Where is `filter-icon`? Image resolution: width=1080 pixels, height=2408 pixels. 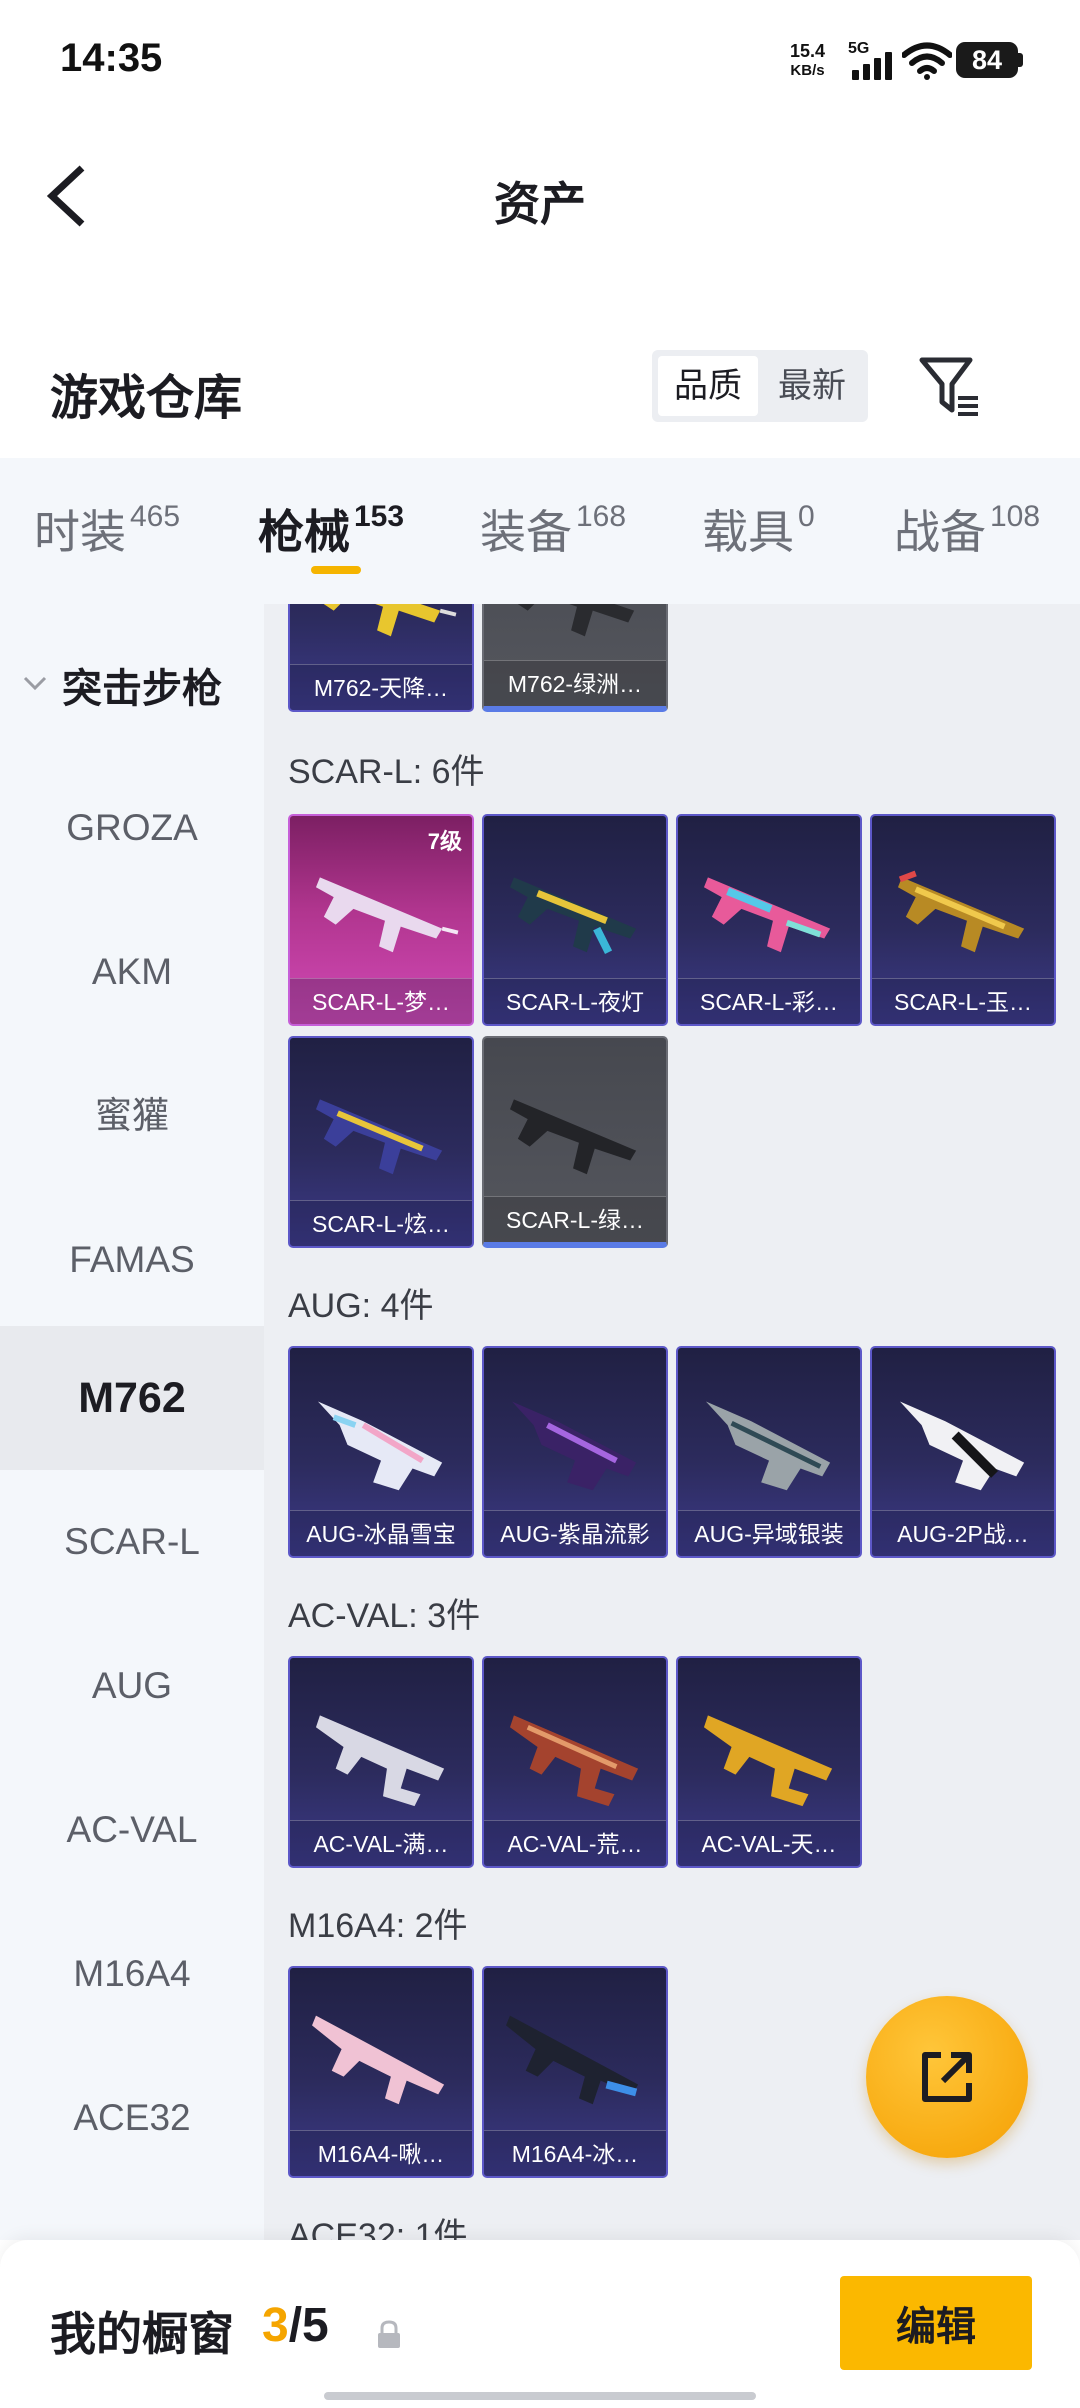 filter-icon is located at coordinates (950, 387).